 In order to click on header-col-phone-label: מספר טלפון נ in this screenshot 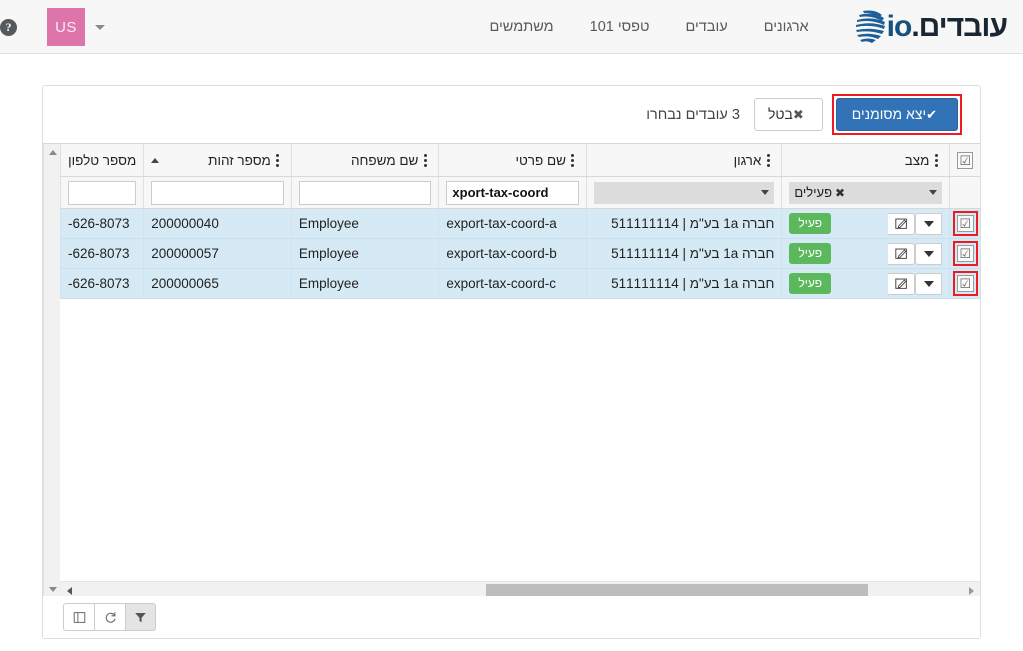, I will do `click(102, 160)`.